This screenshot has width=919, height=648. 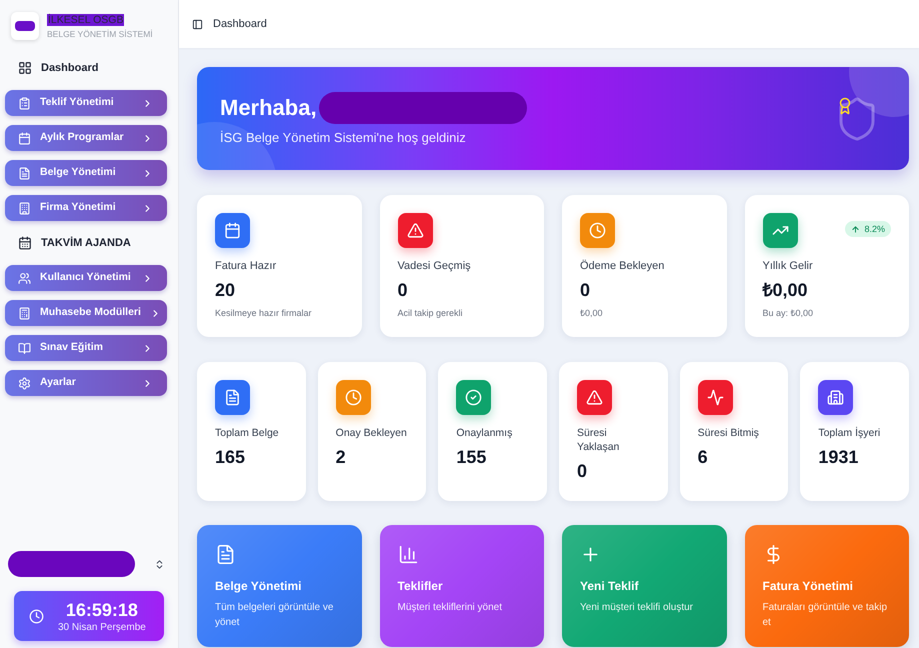 I want to click on welcome-subtitle: İSG Belge Yönetim Sistemi'ne hoş geldiniz, so click(x=343, y=138).